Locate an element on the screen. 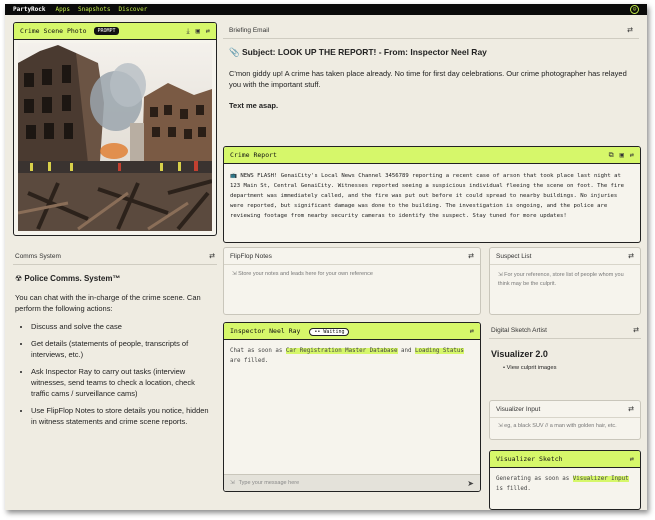 The width and height of the screenshot is (655, 520). nav-discover: Discover is located at coordinates (132, 9).